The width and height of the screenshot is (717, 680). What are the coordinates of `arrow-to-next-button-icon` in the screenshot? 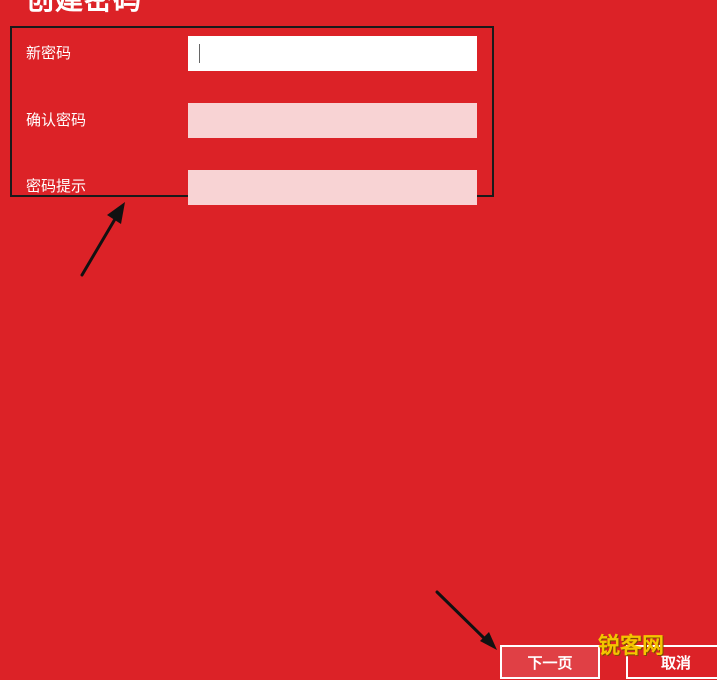 It's located at (466, 620).